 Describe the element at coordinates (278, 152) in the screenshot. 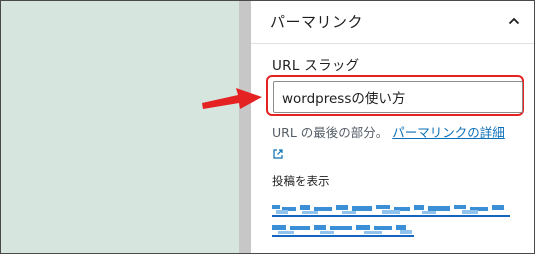

I see `external-link-icon` at that location.